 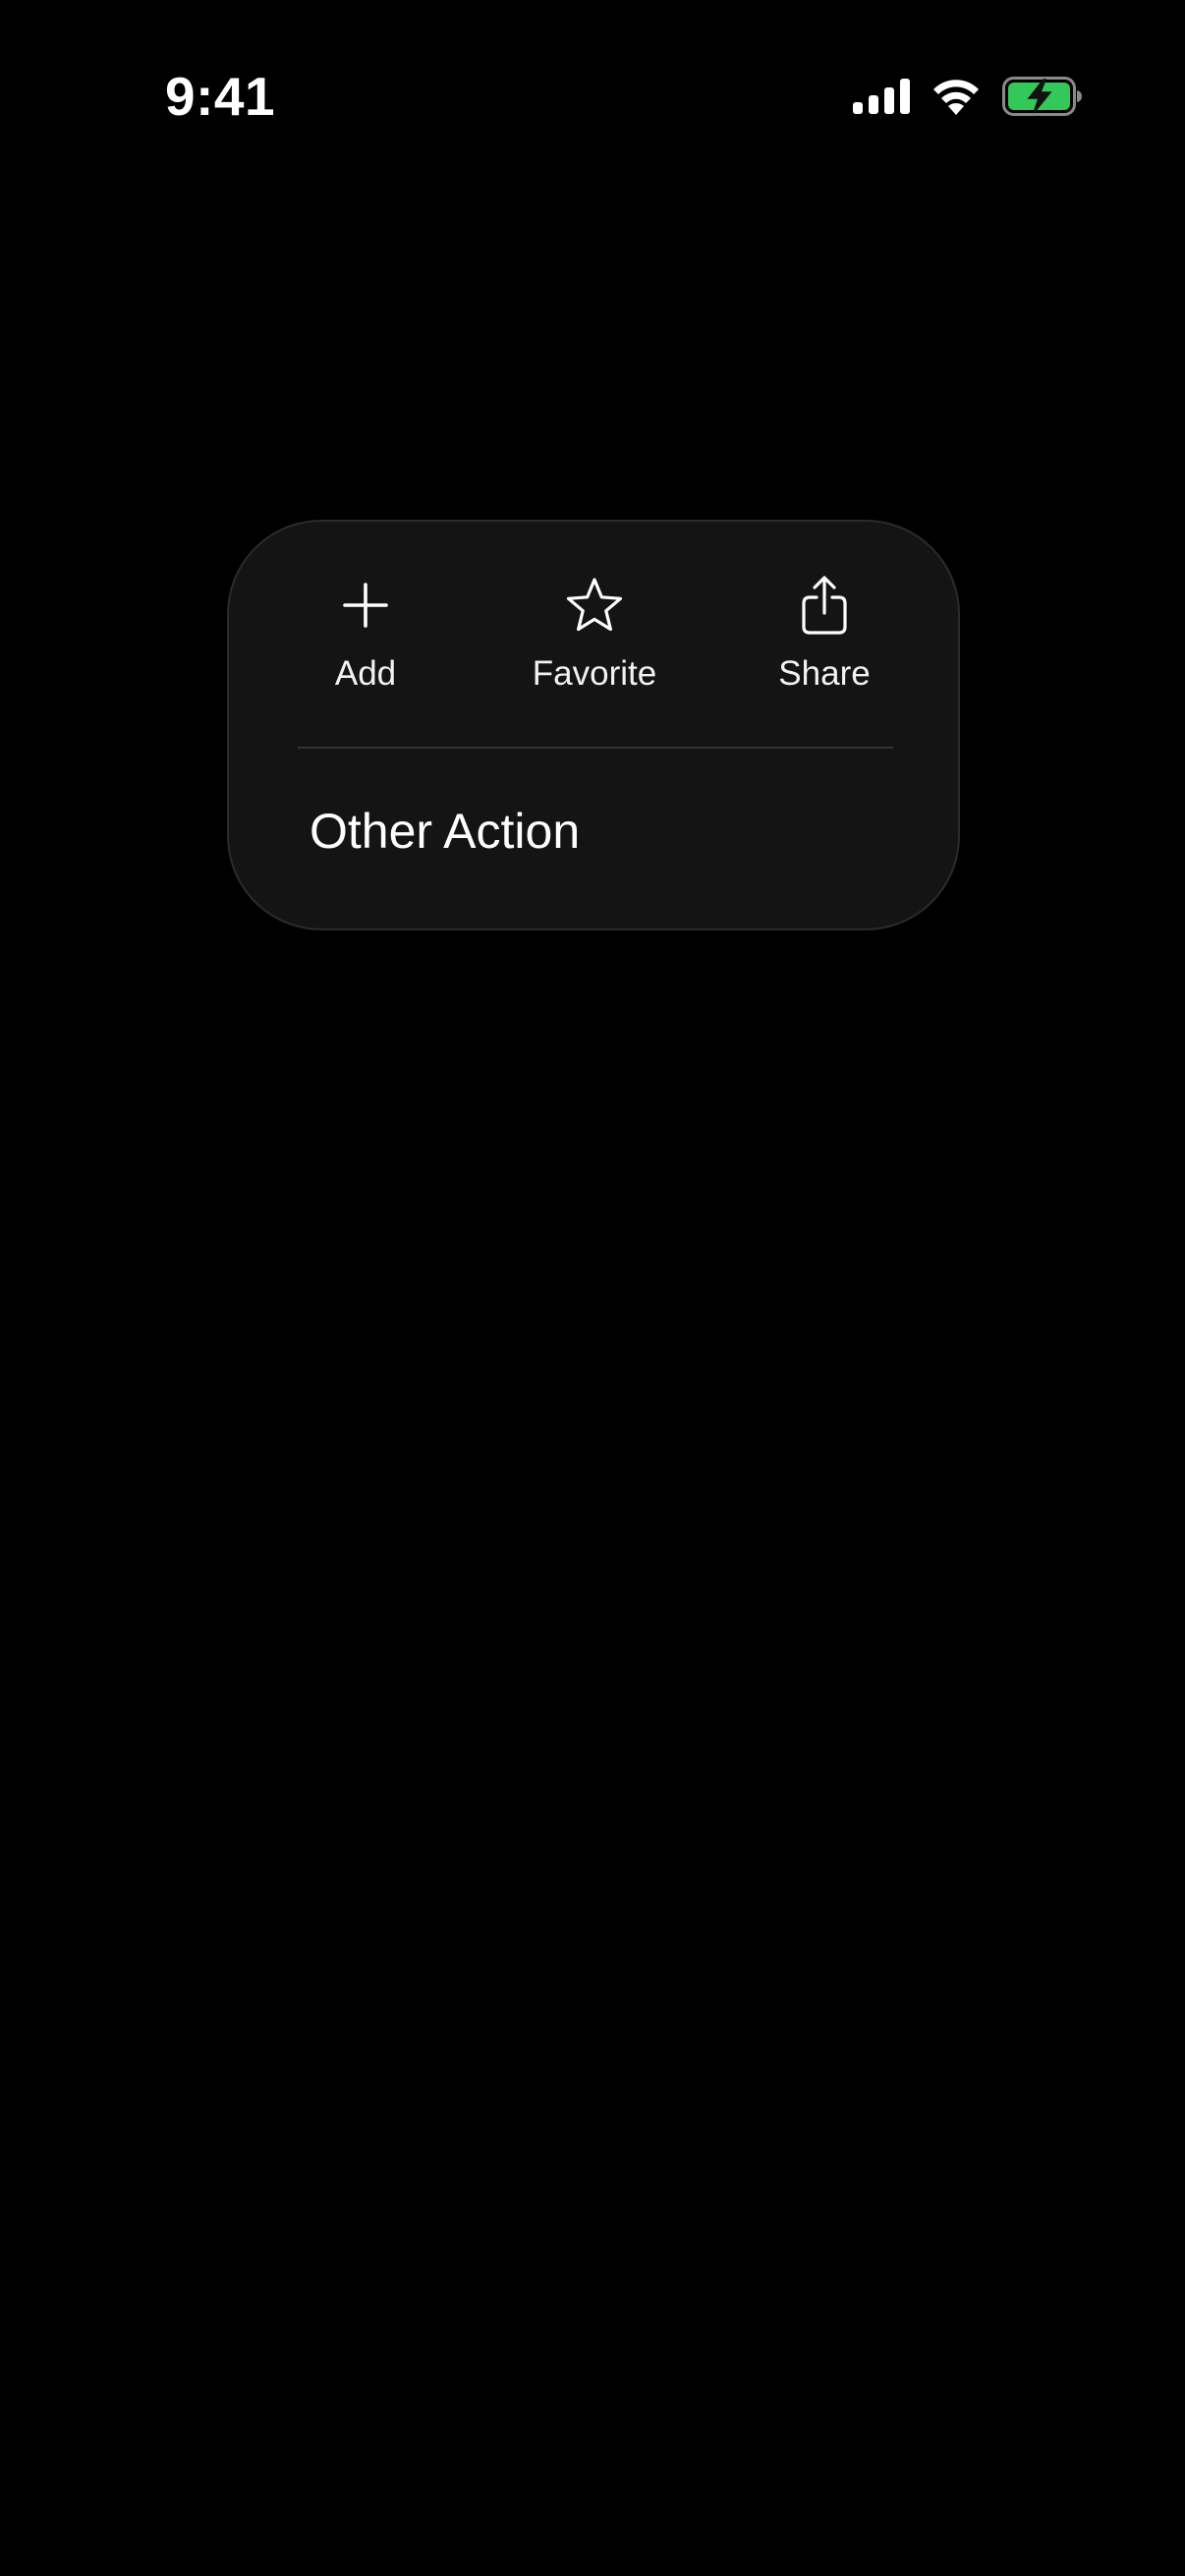 What do you see at coordinates (366, 673) in the screenshot?
I see `add-label: Add` at bounding box center [366, 673].